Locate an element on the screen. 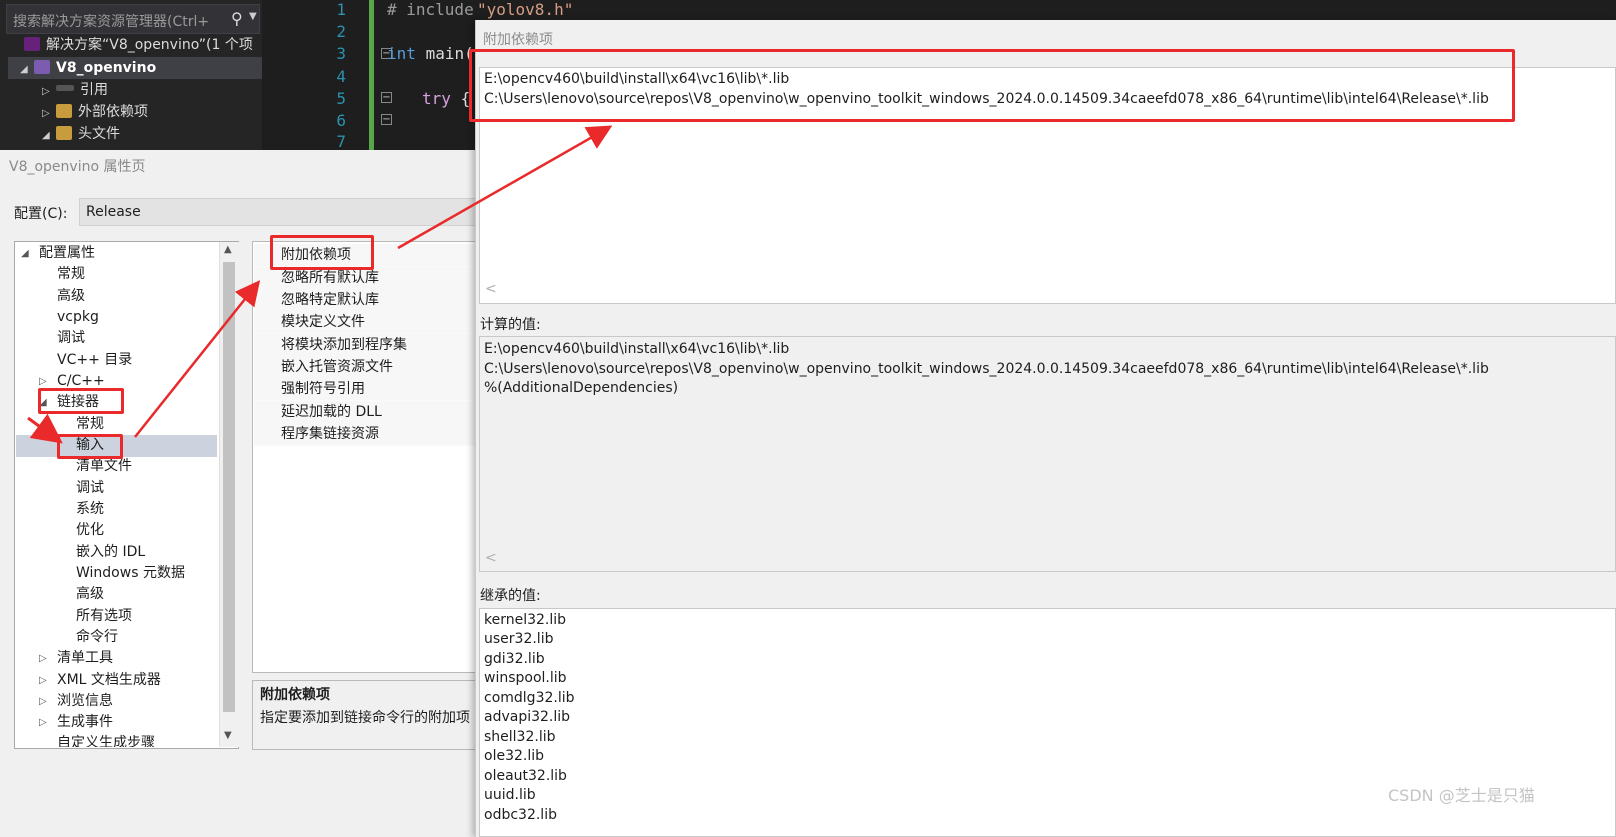  arrow-to-additional-deps is located at coordinates (197, 359).